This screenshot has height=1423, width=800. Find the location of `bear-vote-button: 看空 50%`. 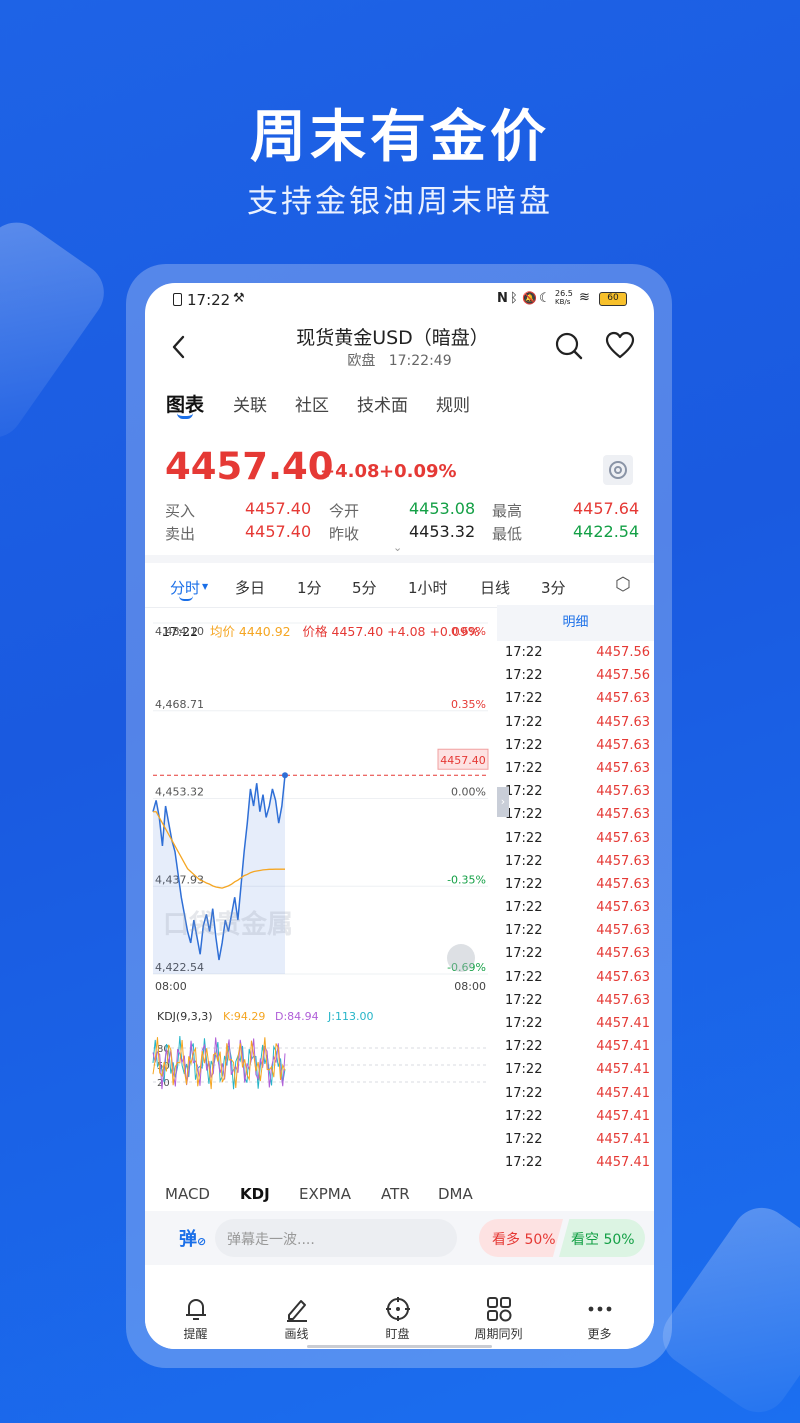

bear-vote-button: 看空 50% is located at coordinates (602, 1238).